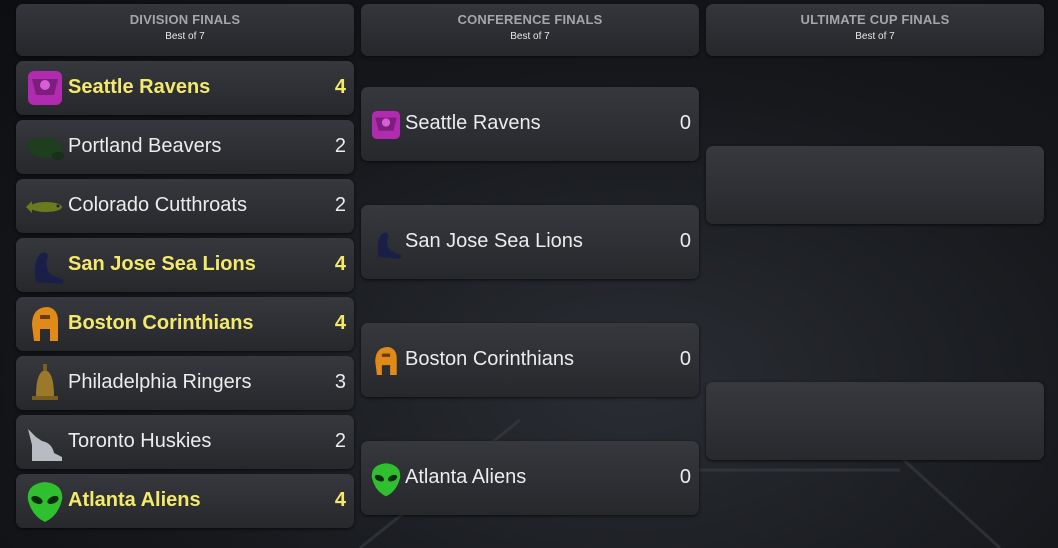 This screenshot has height=548, width=1058. Describe the element at coordinates (45, 382) in the screenshot. I see `bell-icon` at that location.